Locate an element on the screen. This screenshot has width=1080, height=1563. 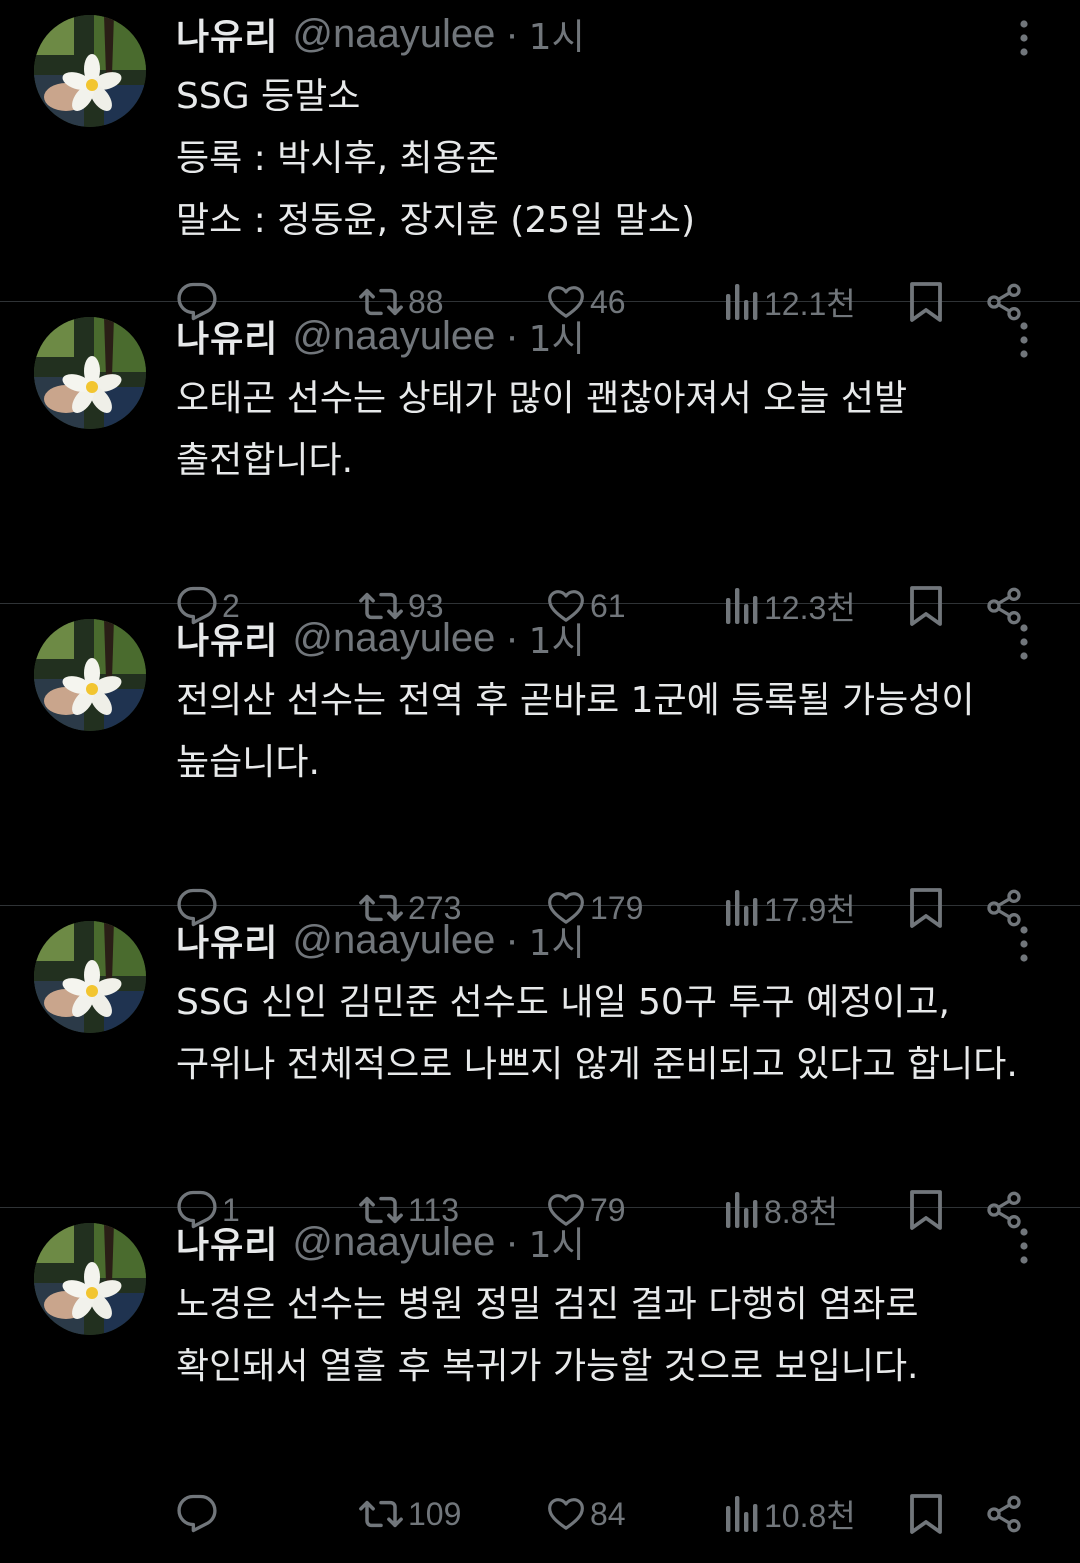
reply-icon is located at coordinates (197, 1513).